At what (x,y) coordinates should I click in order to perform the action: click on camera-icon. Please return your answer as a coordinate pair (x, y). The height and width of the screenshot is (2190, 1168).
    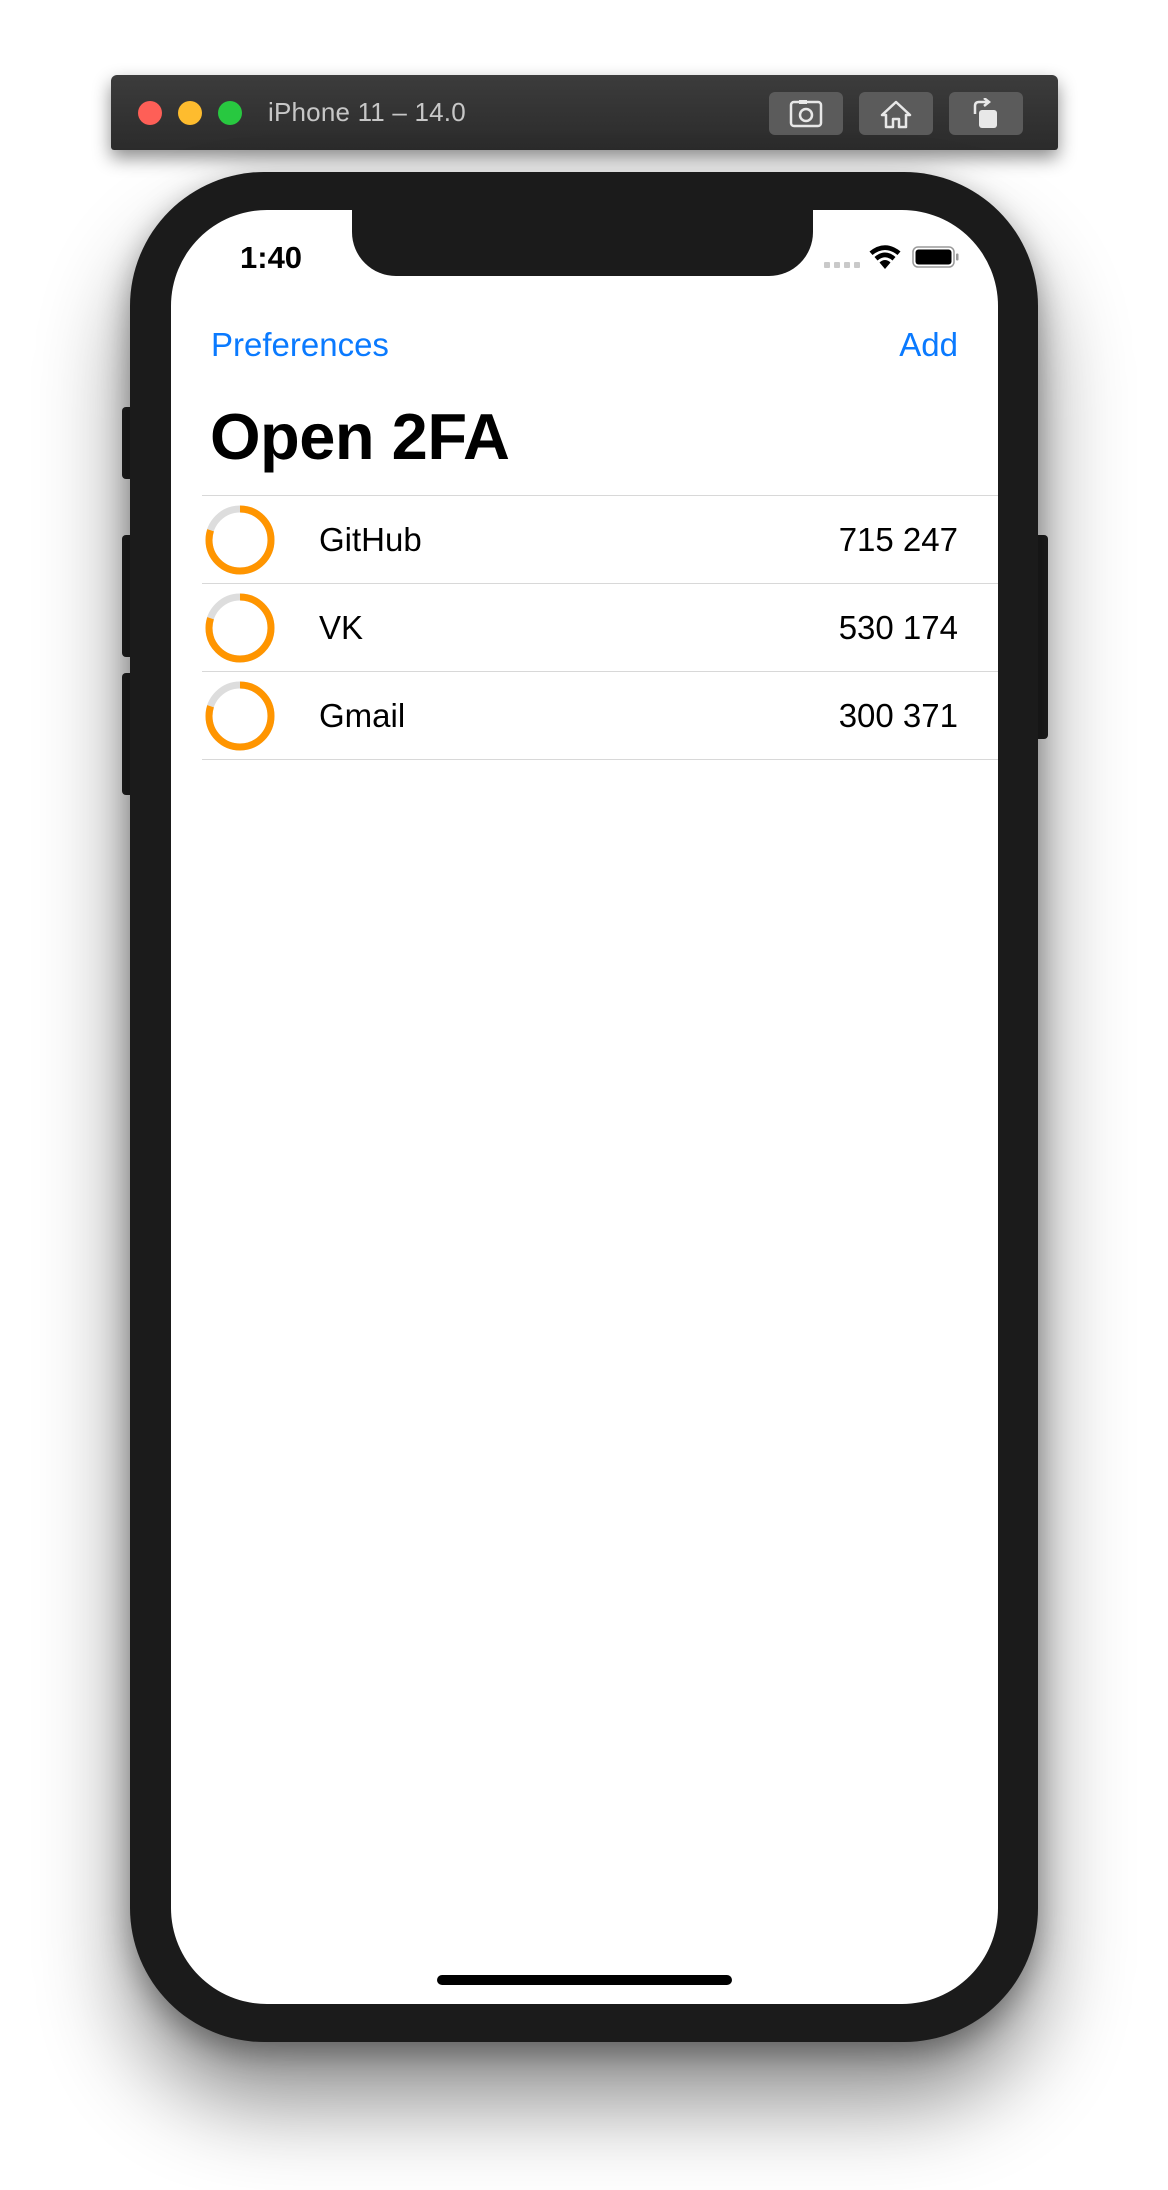
    Looking at the image, I should click on (806, 113).